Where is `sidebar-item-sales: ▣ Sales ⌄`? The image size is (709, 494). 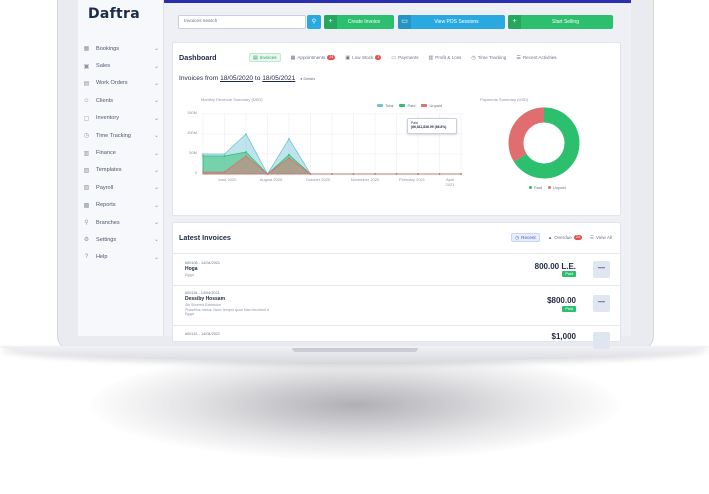
sidebar-item-sales: ▣ Sales ⌄ is located at coordinates (122, 65).